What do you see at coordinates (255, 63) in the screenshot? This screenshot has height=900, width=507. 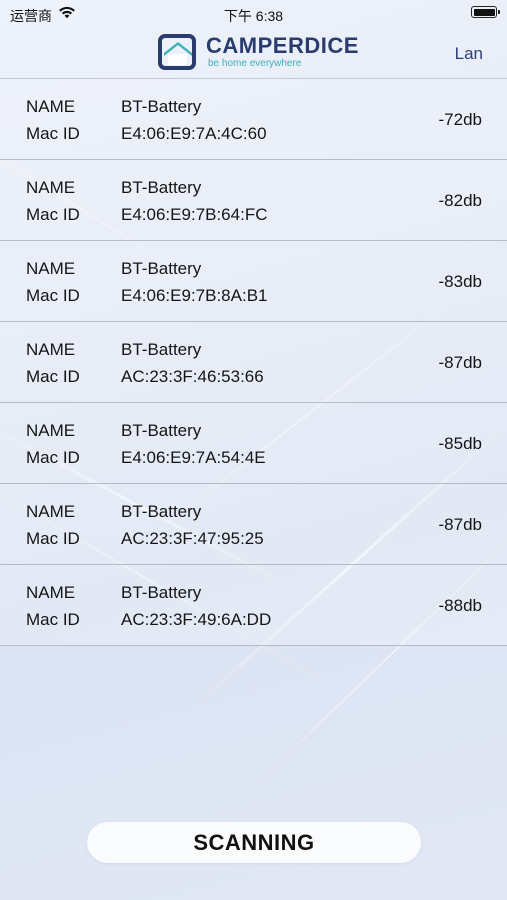 I see `brand-tagline: be home everywhere` at bounding box center [255, 63].